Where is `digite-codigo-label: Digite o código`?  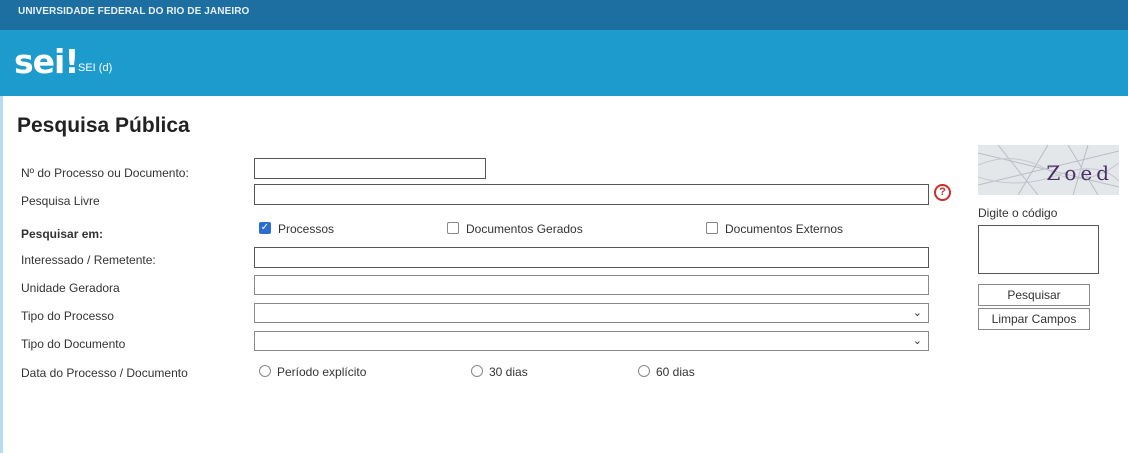 digite-codigo-label: Digite o código is located at coordinates (1018, 213).